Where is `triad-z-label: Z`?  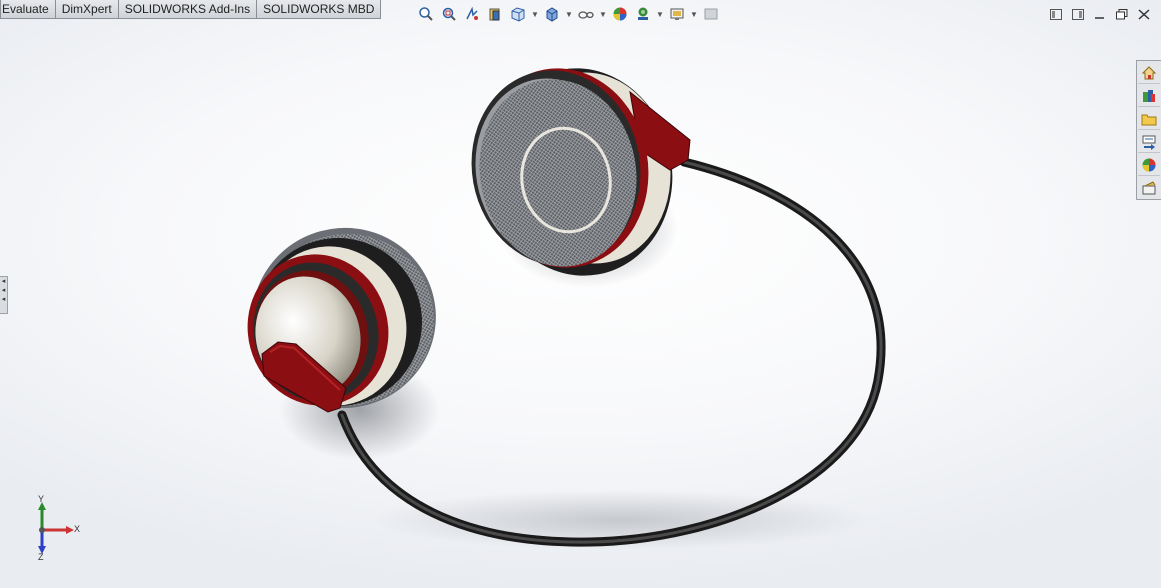
triad-z-label: Z is located at coordinates (41, 557).